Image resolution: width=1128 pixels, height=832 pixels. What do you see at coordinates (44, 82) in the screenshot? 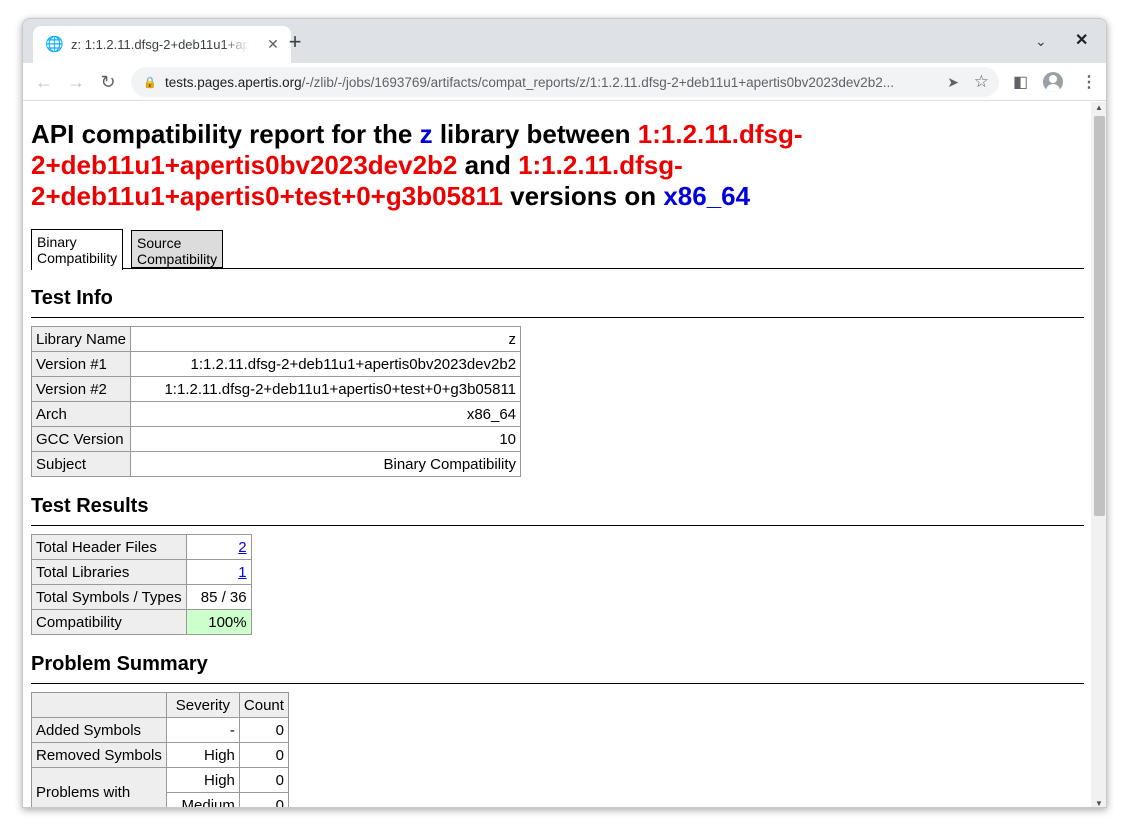
I see `back-arrow-icon: ←` at bounding box center [44, 82].